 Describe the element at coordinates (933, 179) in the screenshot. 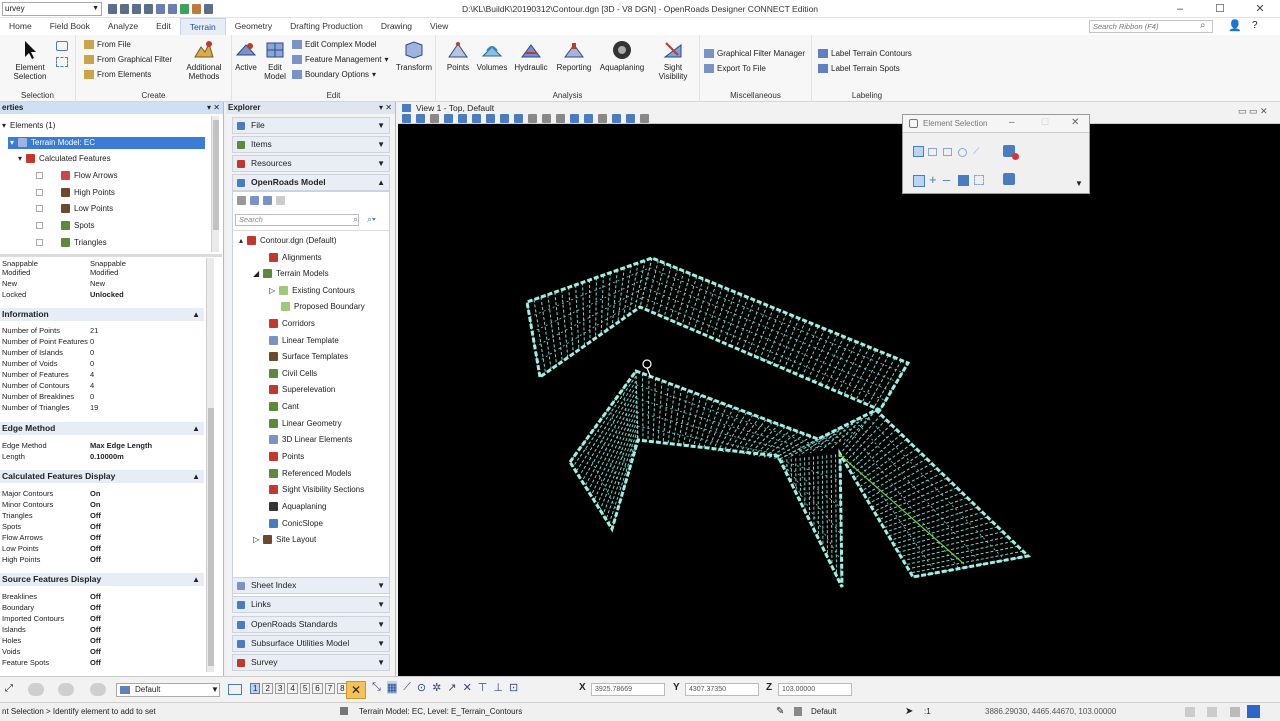

I see `add-mode-icon: +` at that location.